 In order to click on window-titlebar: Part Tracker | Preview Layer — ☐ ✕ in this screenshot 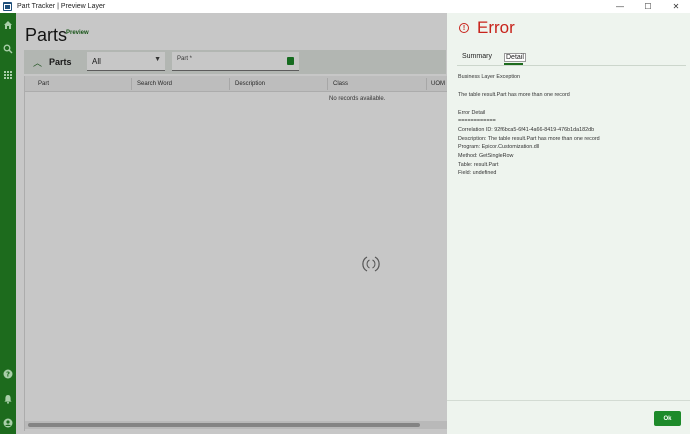, I will do `click(345, 6)`.